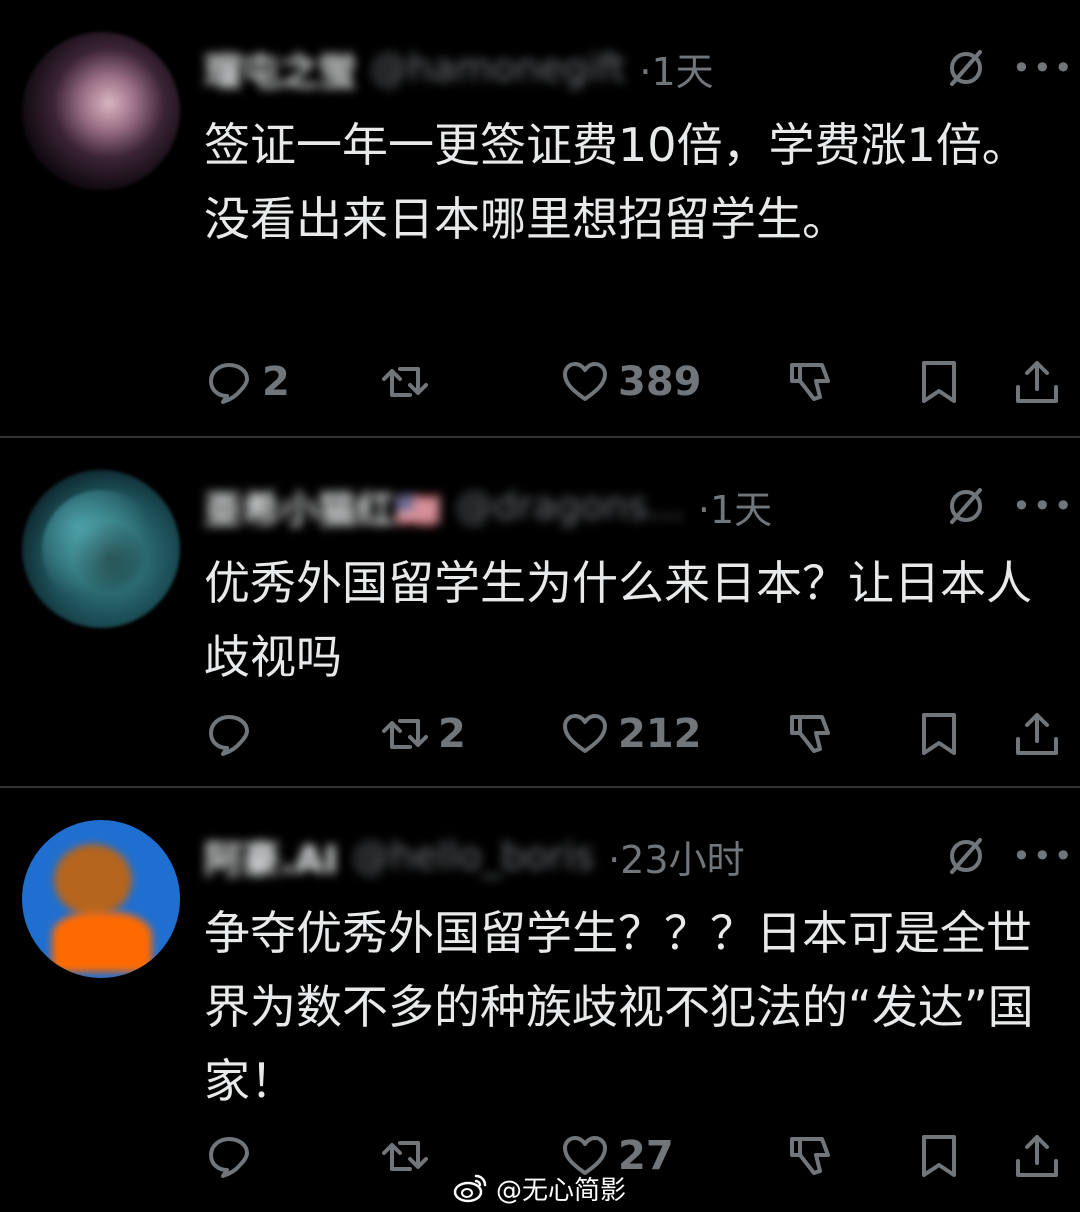 The width and height of the screenshot is (1080, 1212). Describe the element at coordinates (276, 382) in the screenshot. I see `reply-count: 2` at that location.